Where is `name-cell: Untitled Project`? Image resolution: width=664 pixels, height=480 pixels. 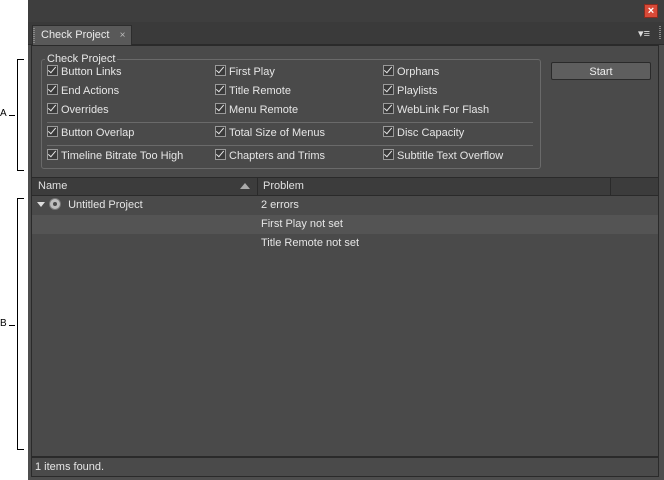 name-cell: Untitled Project is located at coordinates (90, 205).